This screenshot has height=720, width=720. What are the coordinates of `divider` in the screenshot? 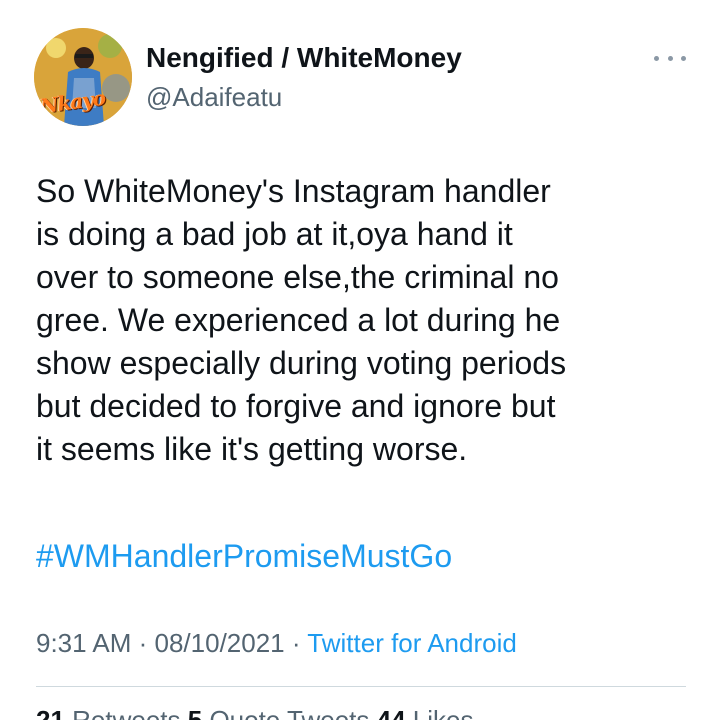 It's located at (361, 686).